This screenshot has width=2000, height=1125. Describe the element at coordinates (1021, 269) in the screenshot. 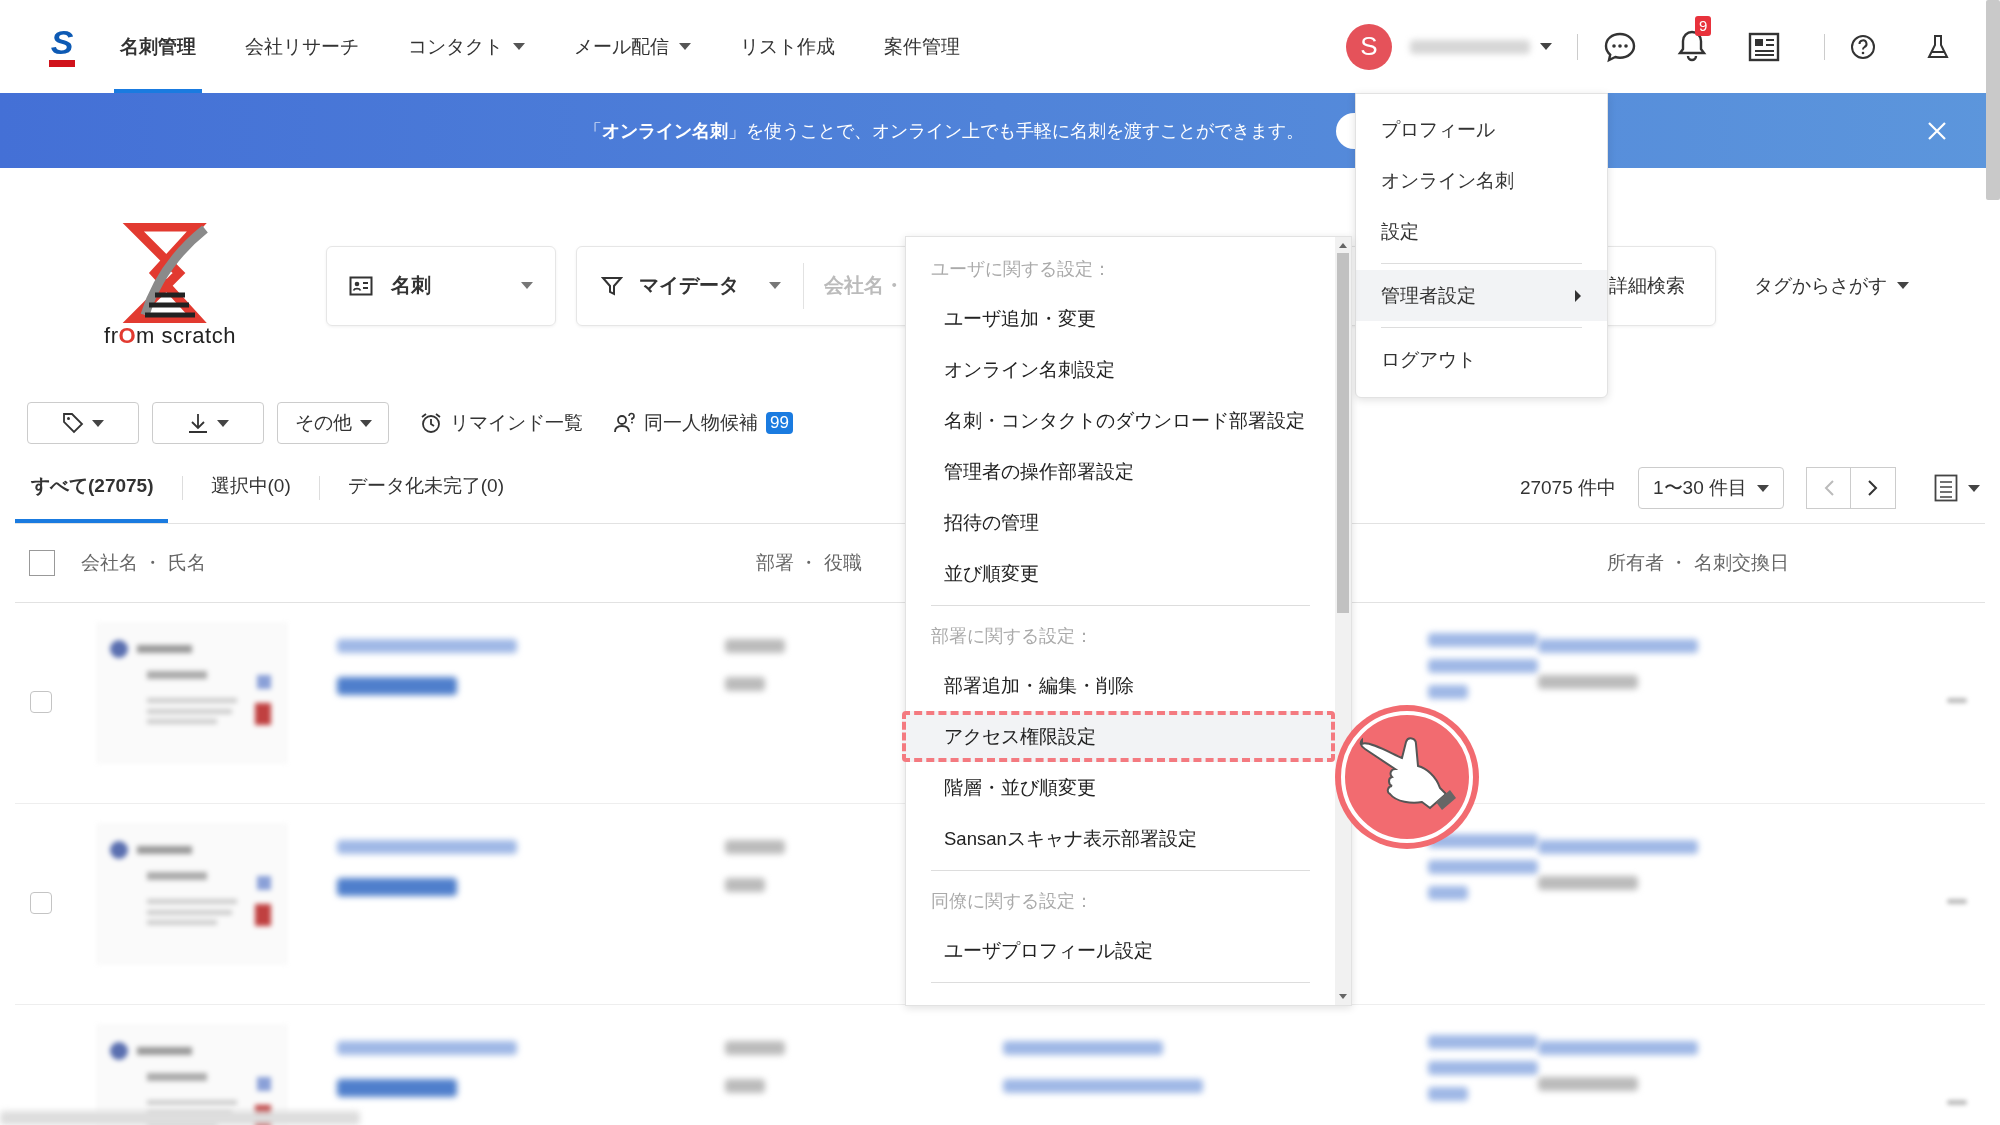

I see `section-heading: ユーザに関する設定：` at that location.